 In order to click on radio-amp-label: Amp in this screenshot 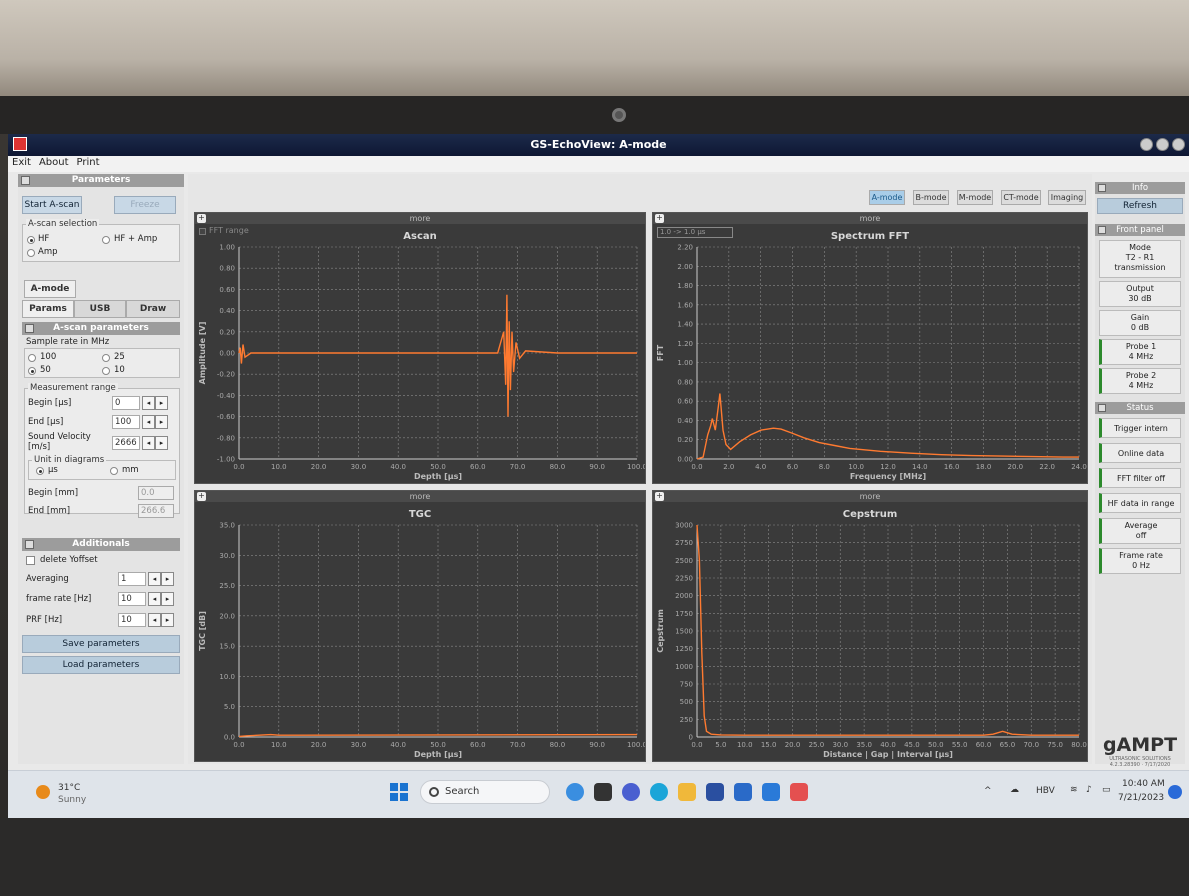, I will do `click(48, 252)`.